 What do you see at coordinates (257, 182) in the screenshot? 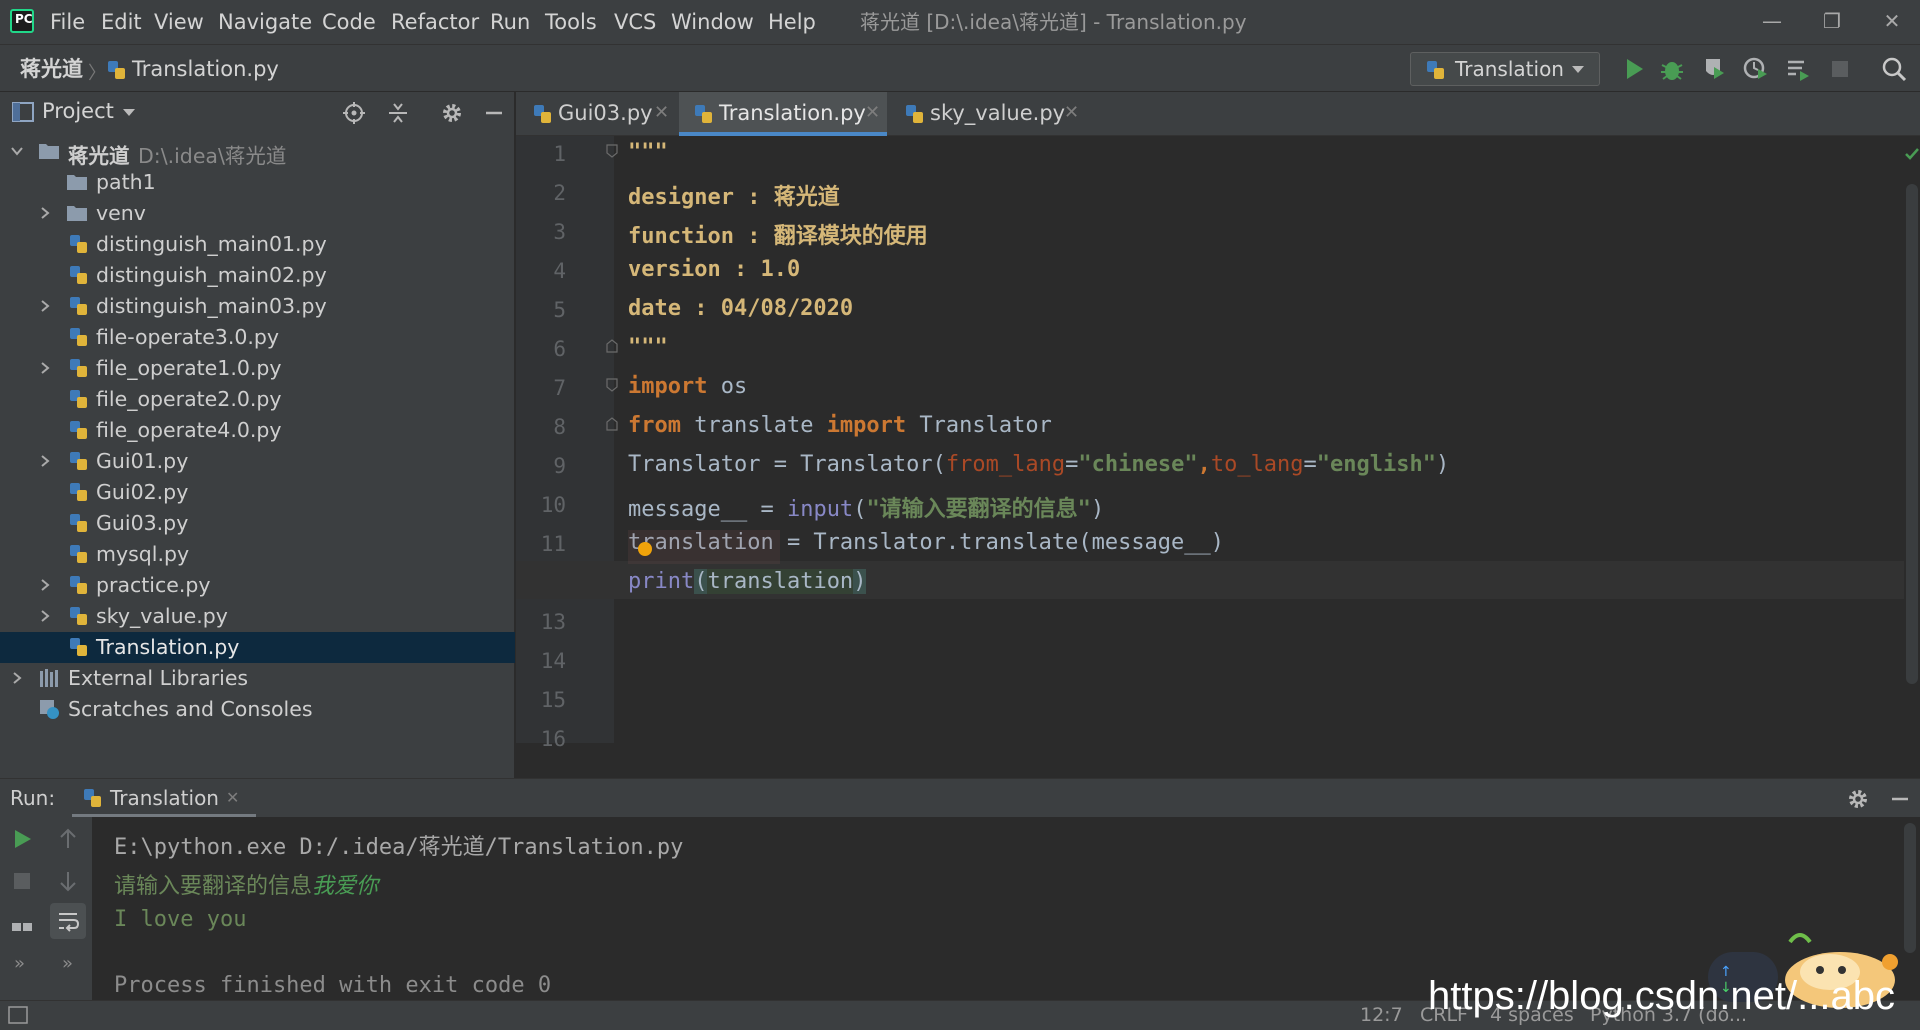
I see `tree-item-path1: path1` at bounding box center [257, 182].